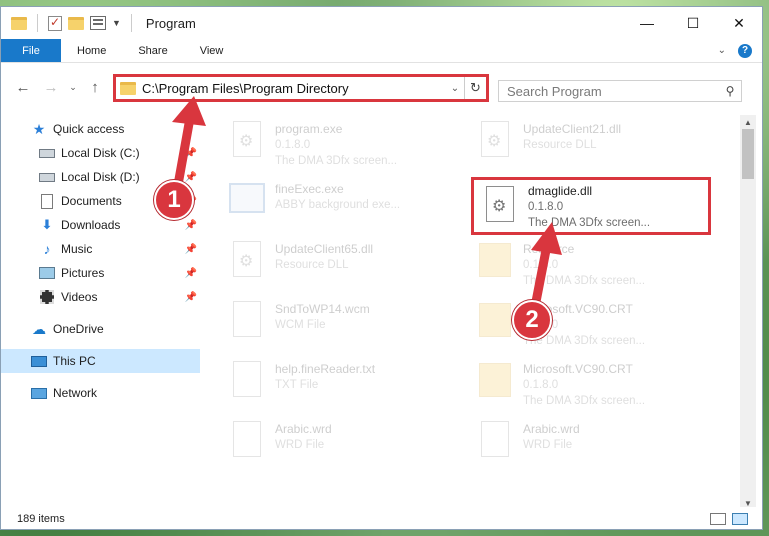 The width and height of the screenshot is (769, 536). Describe the element at coordinates (748, 312) in the screenshot. I see `vertical-scrollbar: ▲ ▼` at that location.